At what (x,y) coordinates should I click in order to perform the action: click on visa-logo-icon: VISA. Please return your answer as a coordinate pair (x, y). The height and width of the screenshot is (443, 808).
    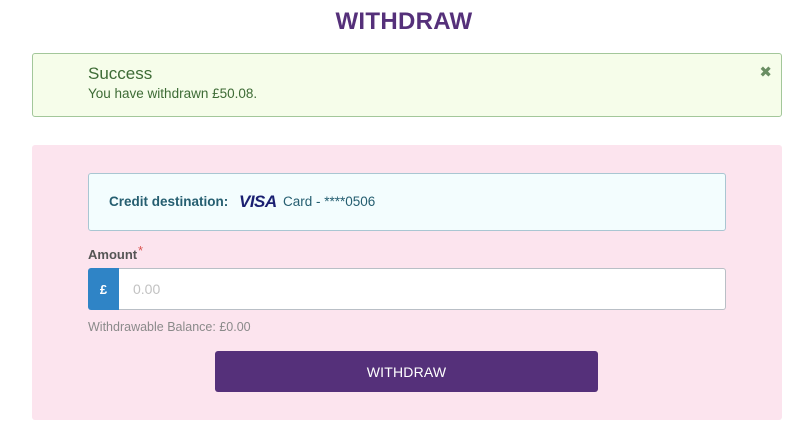
    Looking at the image, I should click on (258, 201).